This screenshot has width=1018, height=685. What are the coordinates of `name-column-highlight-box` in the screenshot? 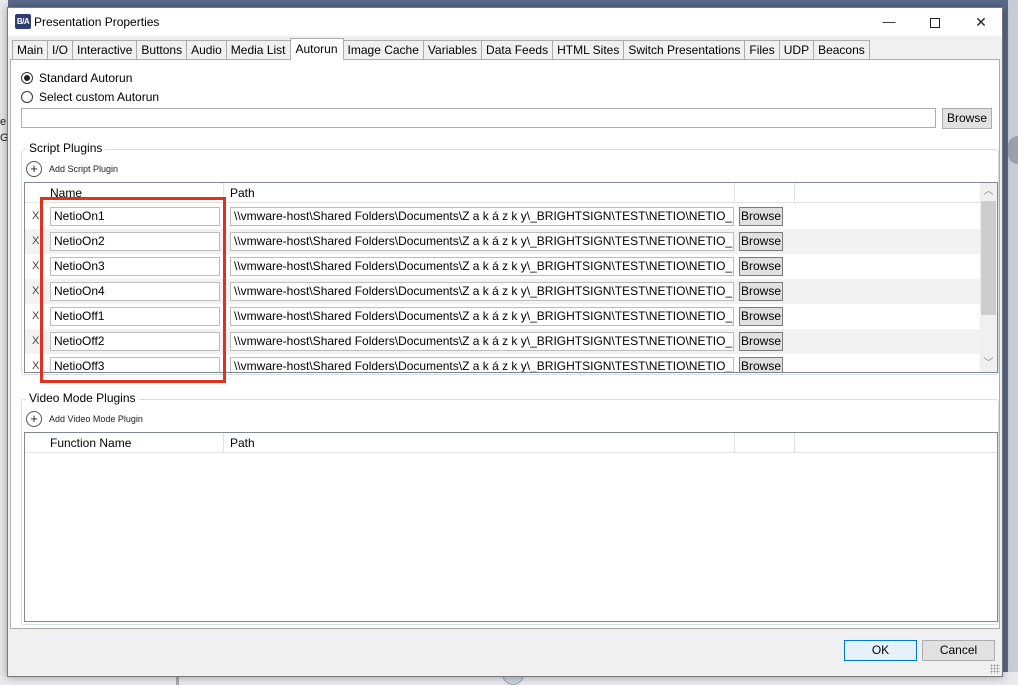 It's located at (133, 290).